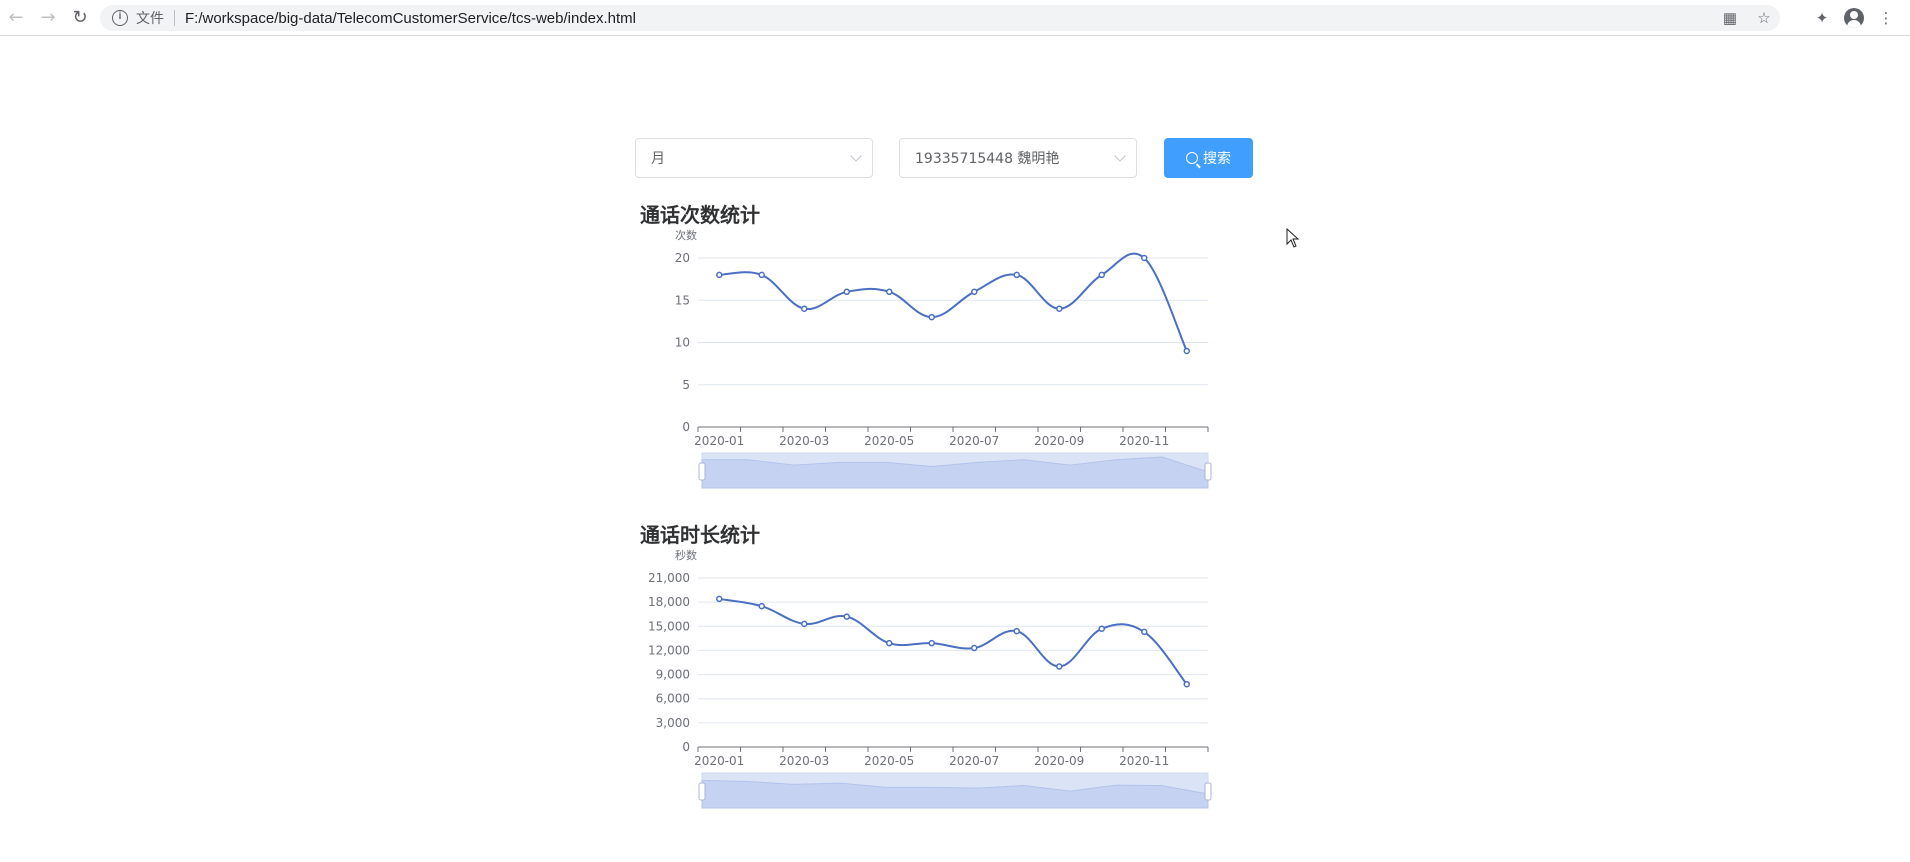 This screenshot has width=1910, height=862. What do you see at coordinates (673, 723) in the screenshot?
I see `y-tick-label: 3,000` at bounding box center [673, 723].